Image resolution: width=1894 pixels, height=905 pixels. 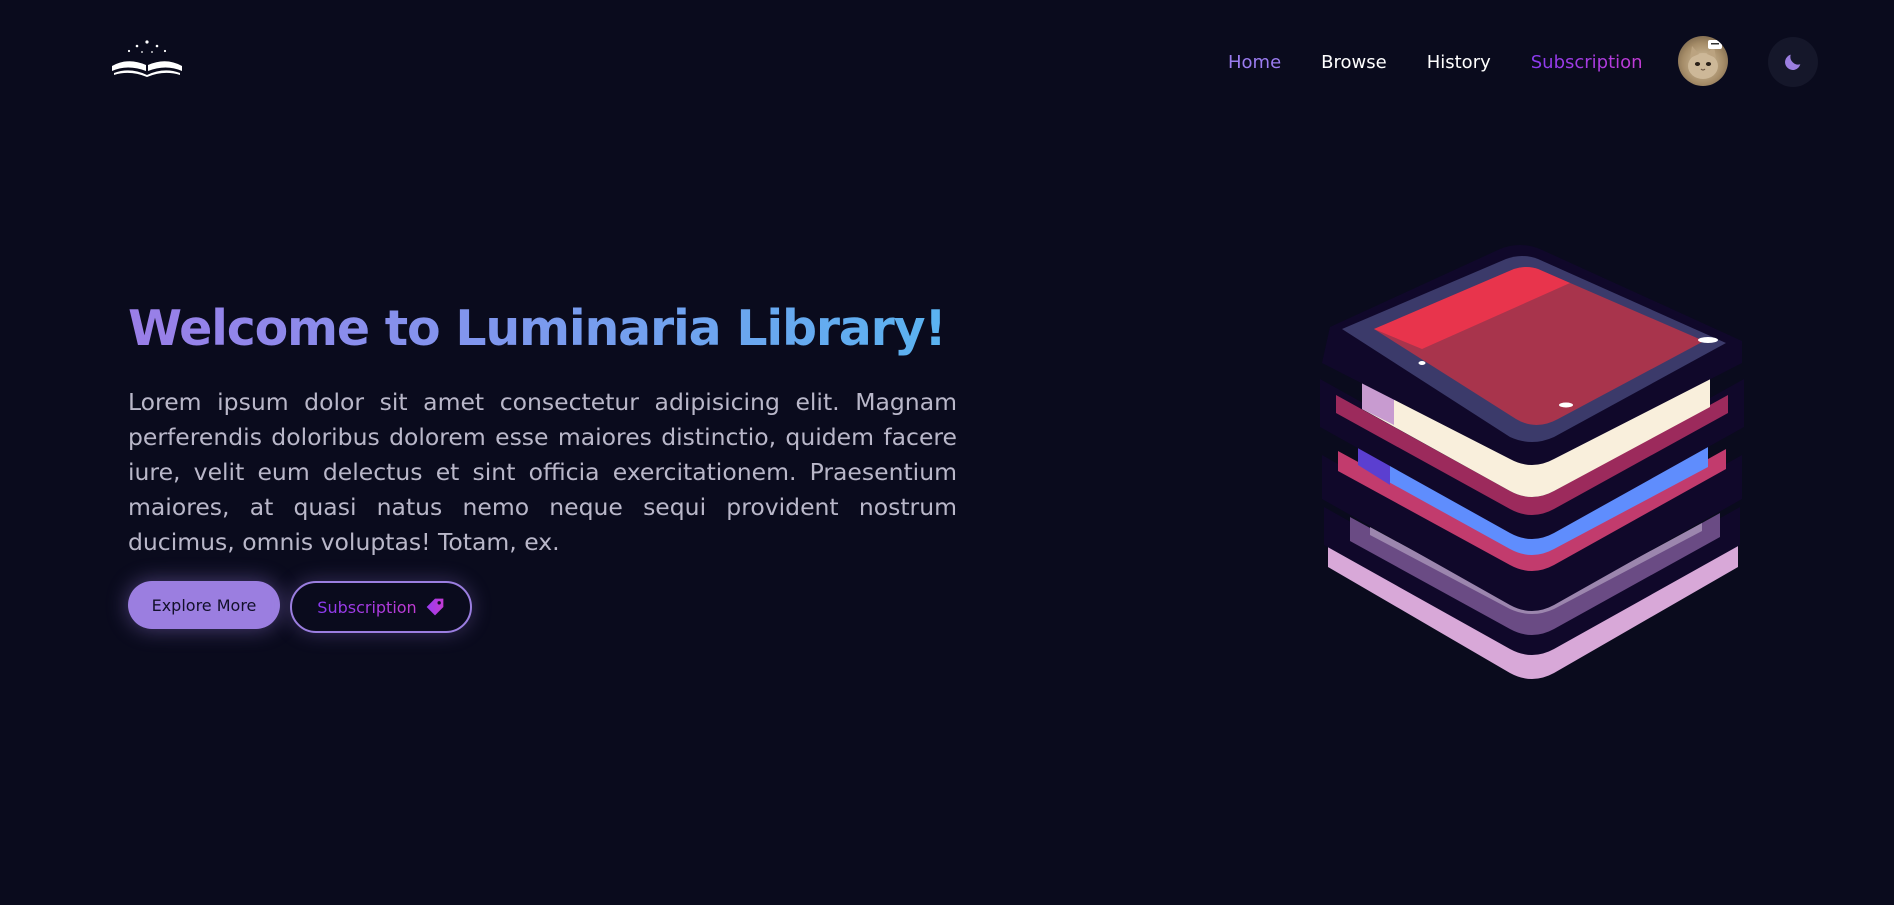 What do you see at coordinates (204, 605) in the screenshot?
I see `explore-more-button: Explore More` at bounding box center [204, 605].